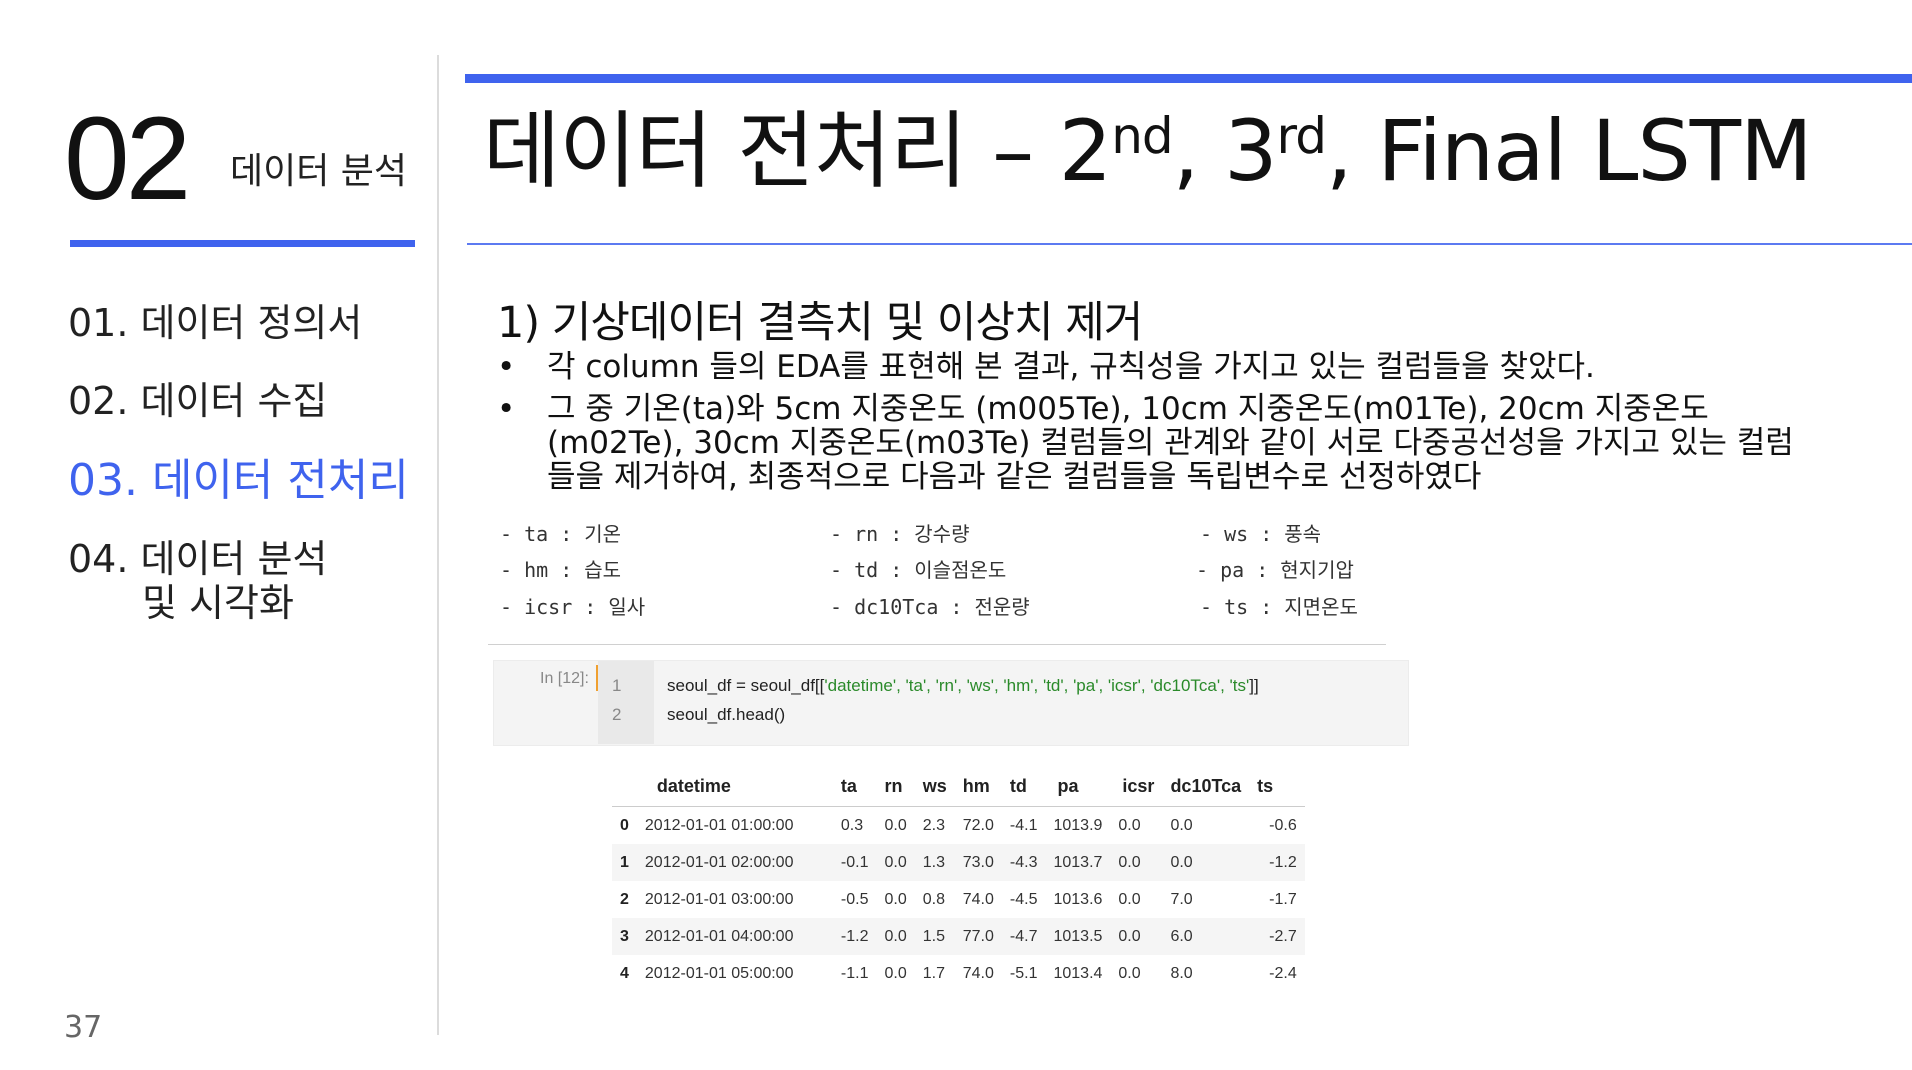 Image resolution: width=1912 pixels, height=1070 pixels. I want to click on nav-item-data-collection: 02. 데이터 수집, so click(197, 397).